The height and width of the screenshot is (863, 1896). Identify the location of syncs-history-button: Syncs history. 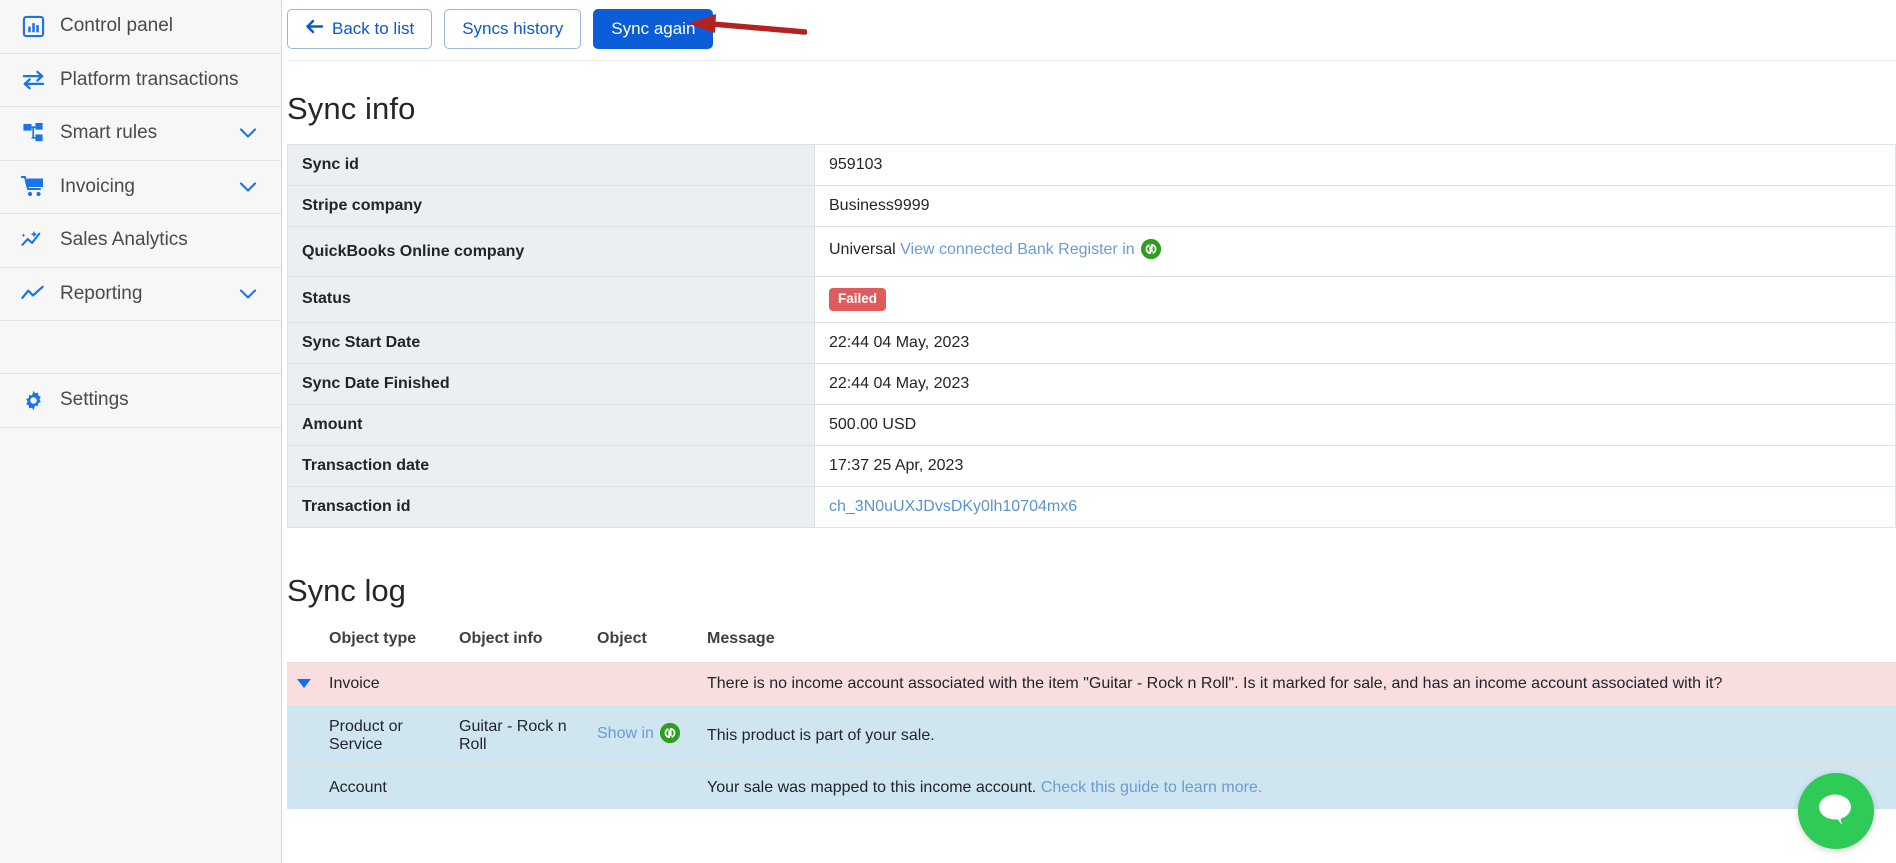
(513, 29).